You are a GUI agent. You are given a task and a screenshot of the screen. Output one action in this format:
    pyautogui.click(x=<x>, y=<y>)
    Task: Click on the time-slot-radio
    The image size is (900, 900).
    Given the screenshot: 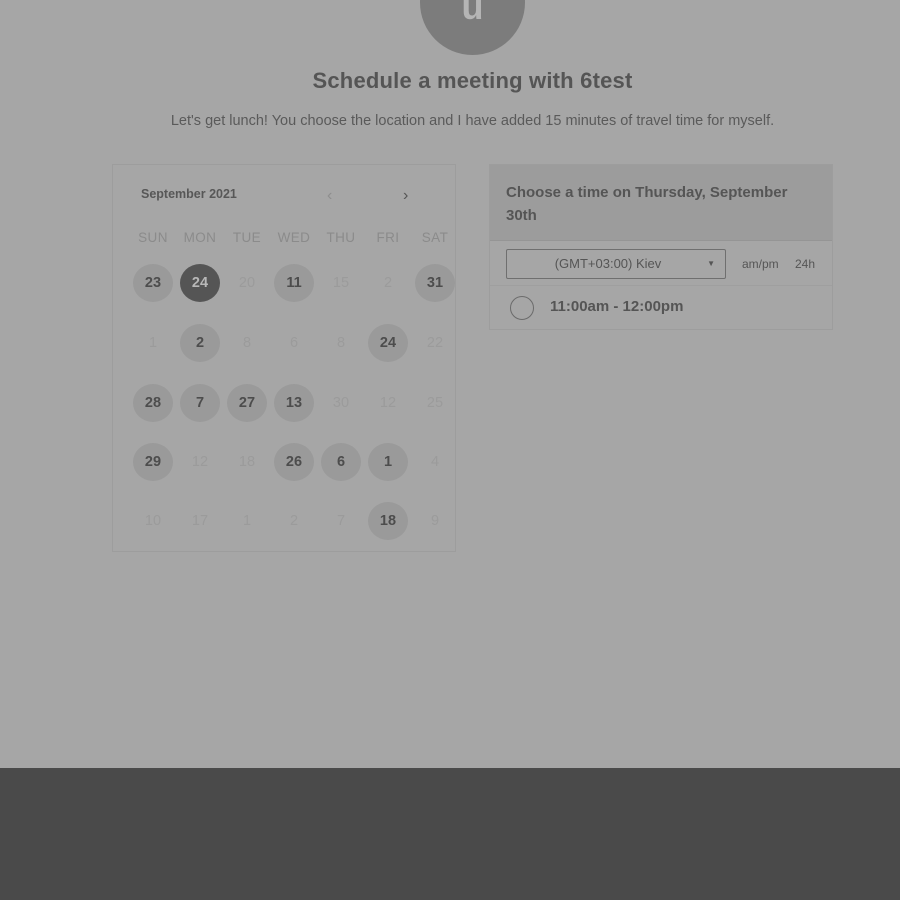 What is the action you would take?
    pyautogui.click(x=522, y=308)
    